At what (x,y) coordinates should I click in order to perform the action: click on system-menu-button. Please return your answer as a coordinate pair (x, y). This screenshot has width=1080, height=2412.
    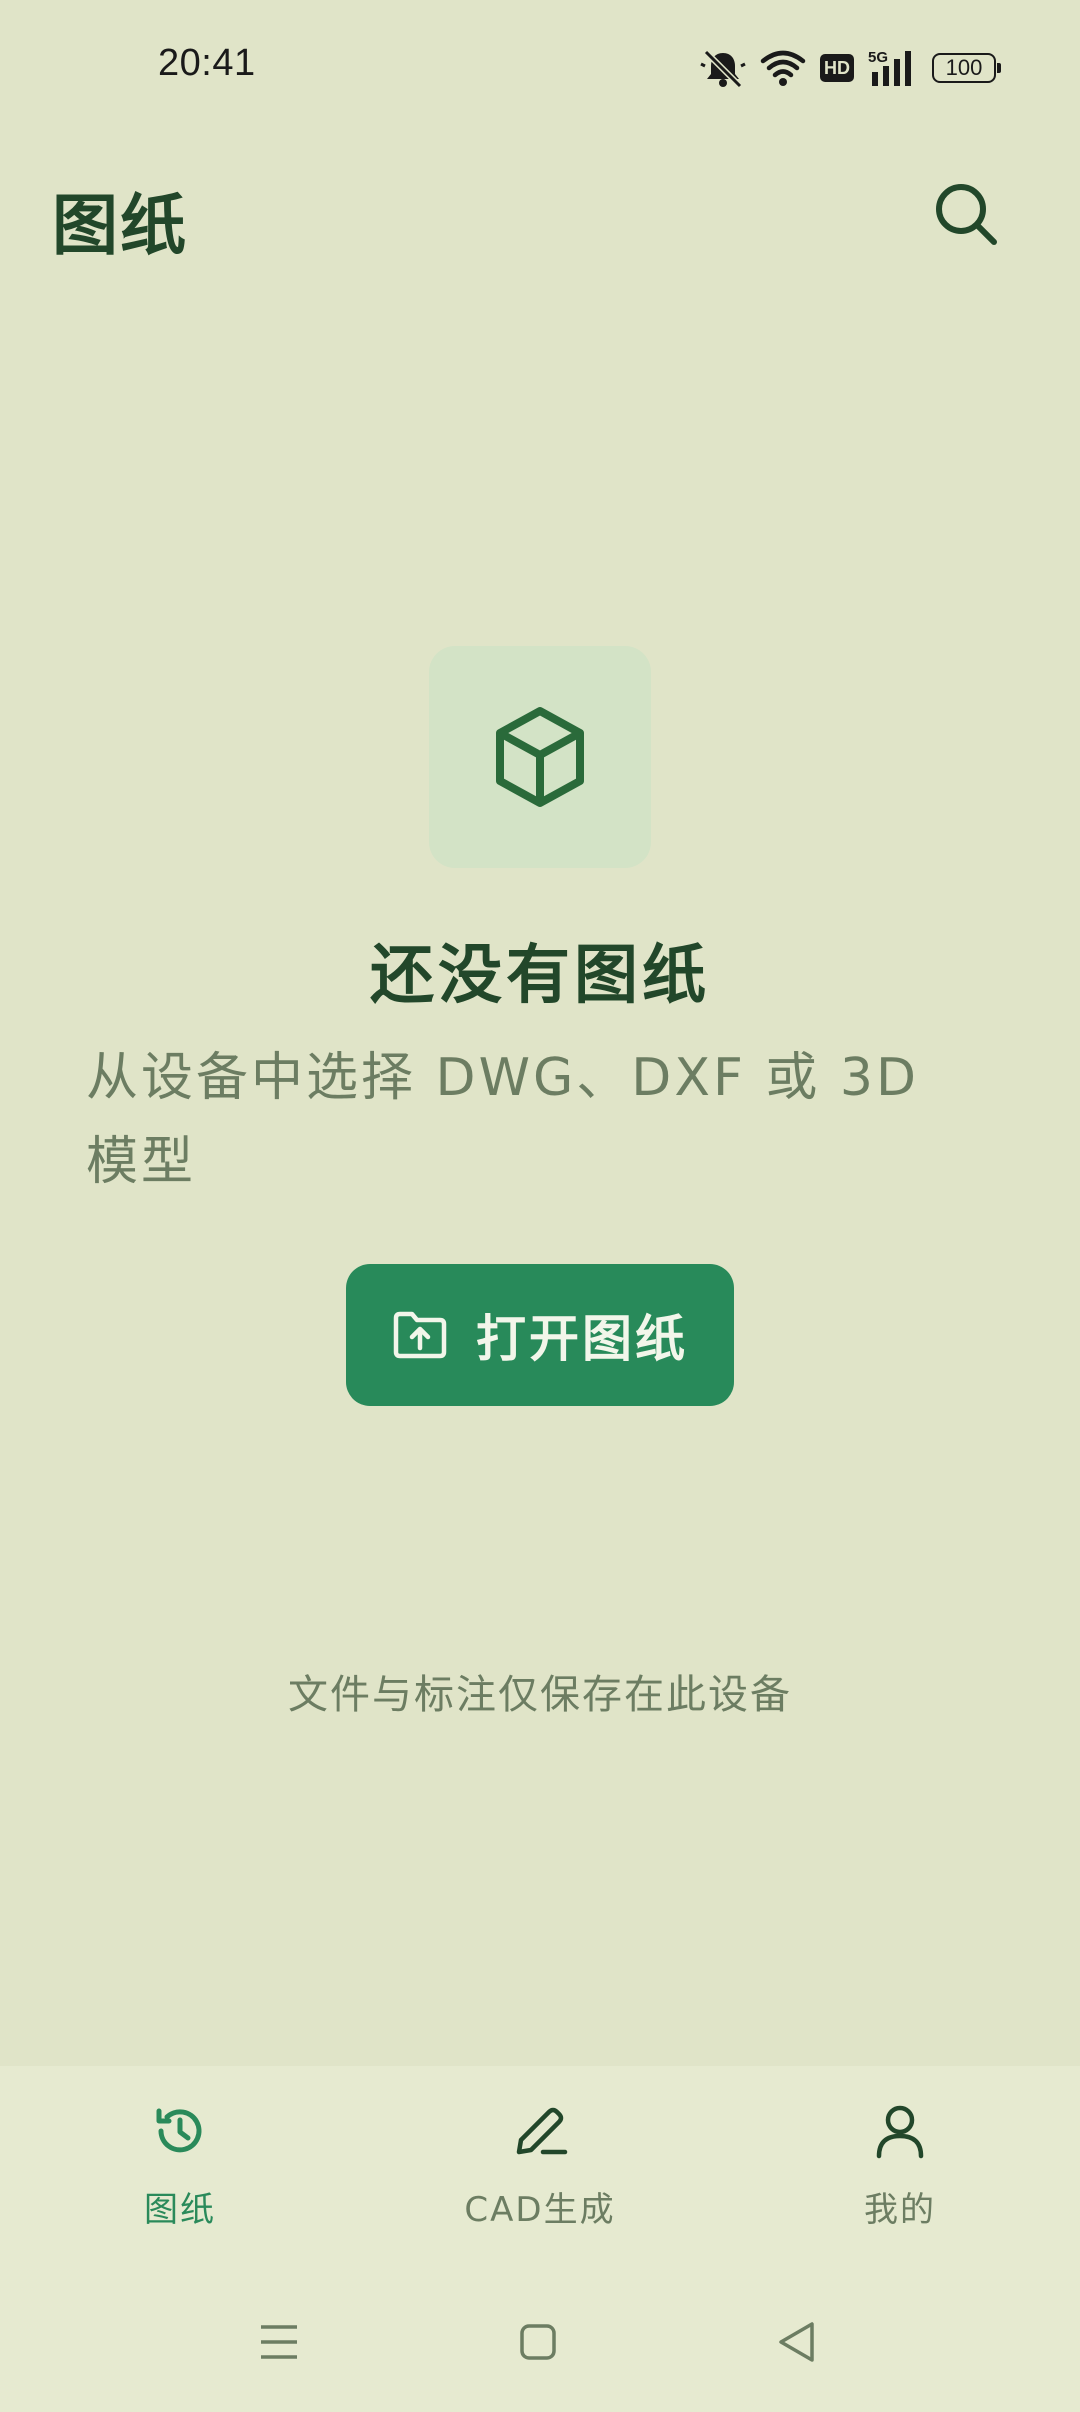
    Looking at the image, I should click on (279, 2342).